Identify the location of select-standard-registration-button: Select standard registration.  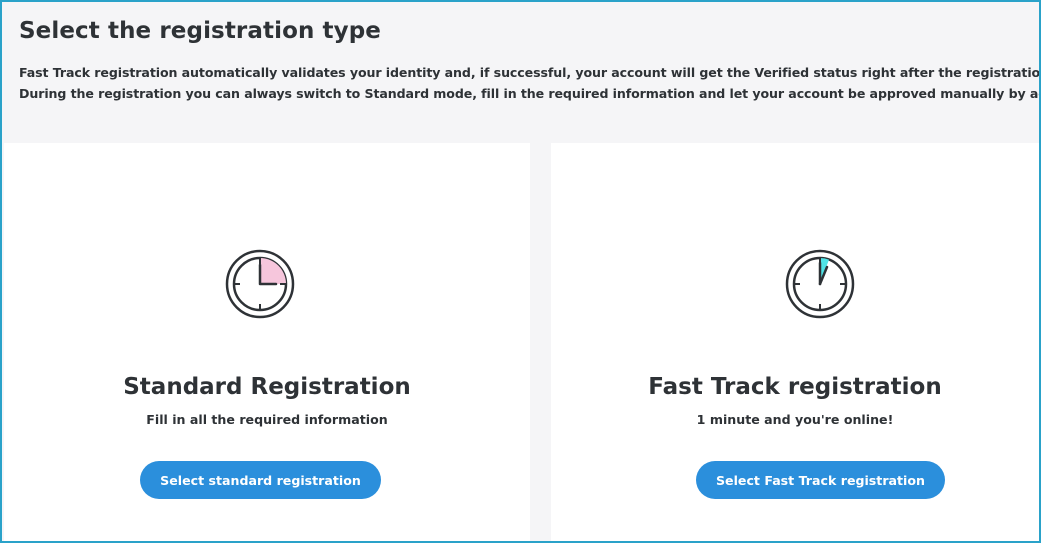
(260, 480).